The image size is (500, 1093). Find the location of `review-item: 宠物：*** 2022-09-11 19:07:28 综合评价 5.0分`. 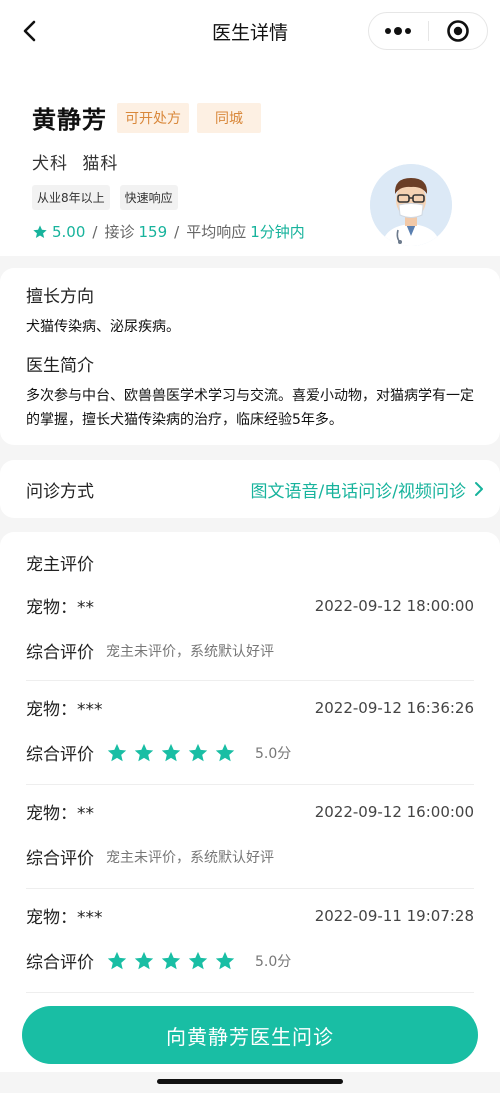

review-item: 宠物：*** 2022-09-11 19:07:28 综合评价 5.0分 is located at coordinates (250, 941).